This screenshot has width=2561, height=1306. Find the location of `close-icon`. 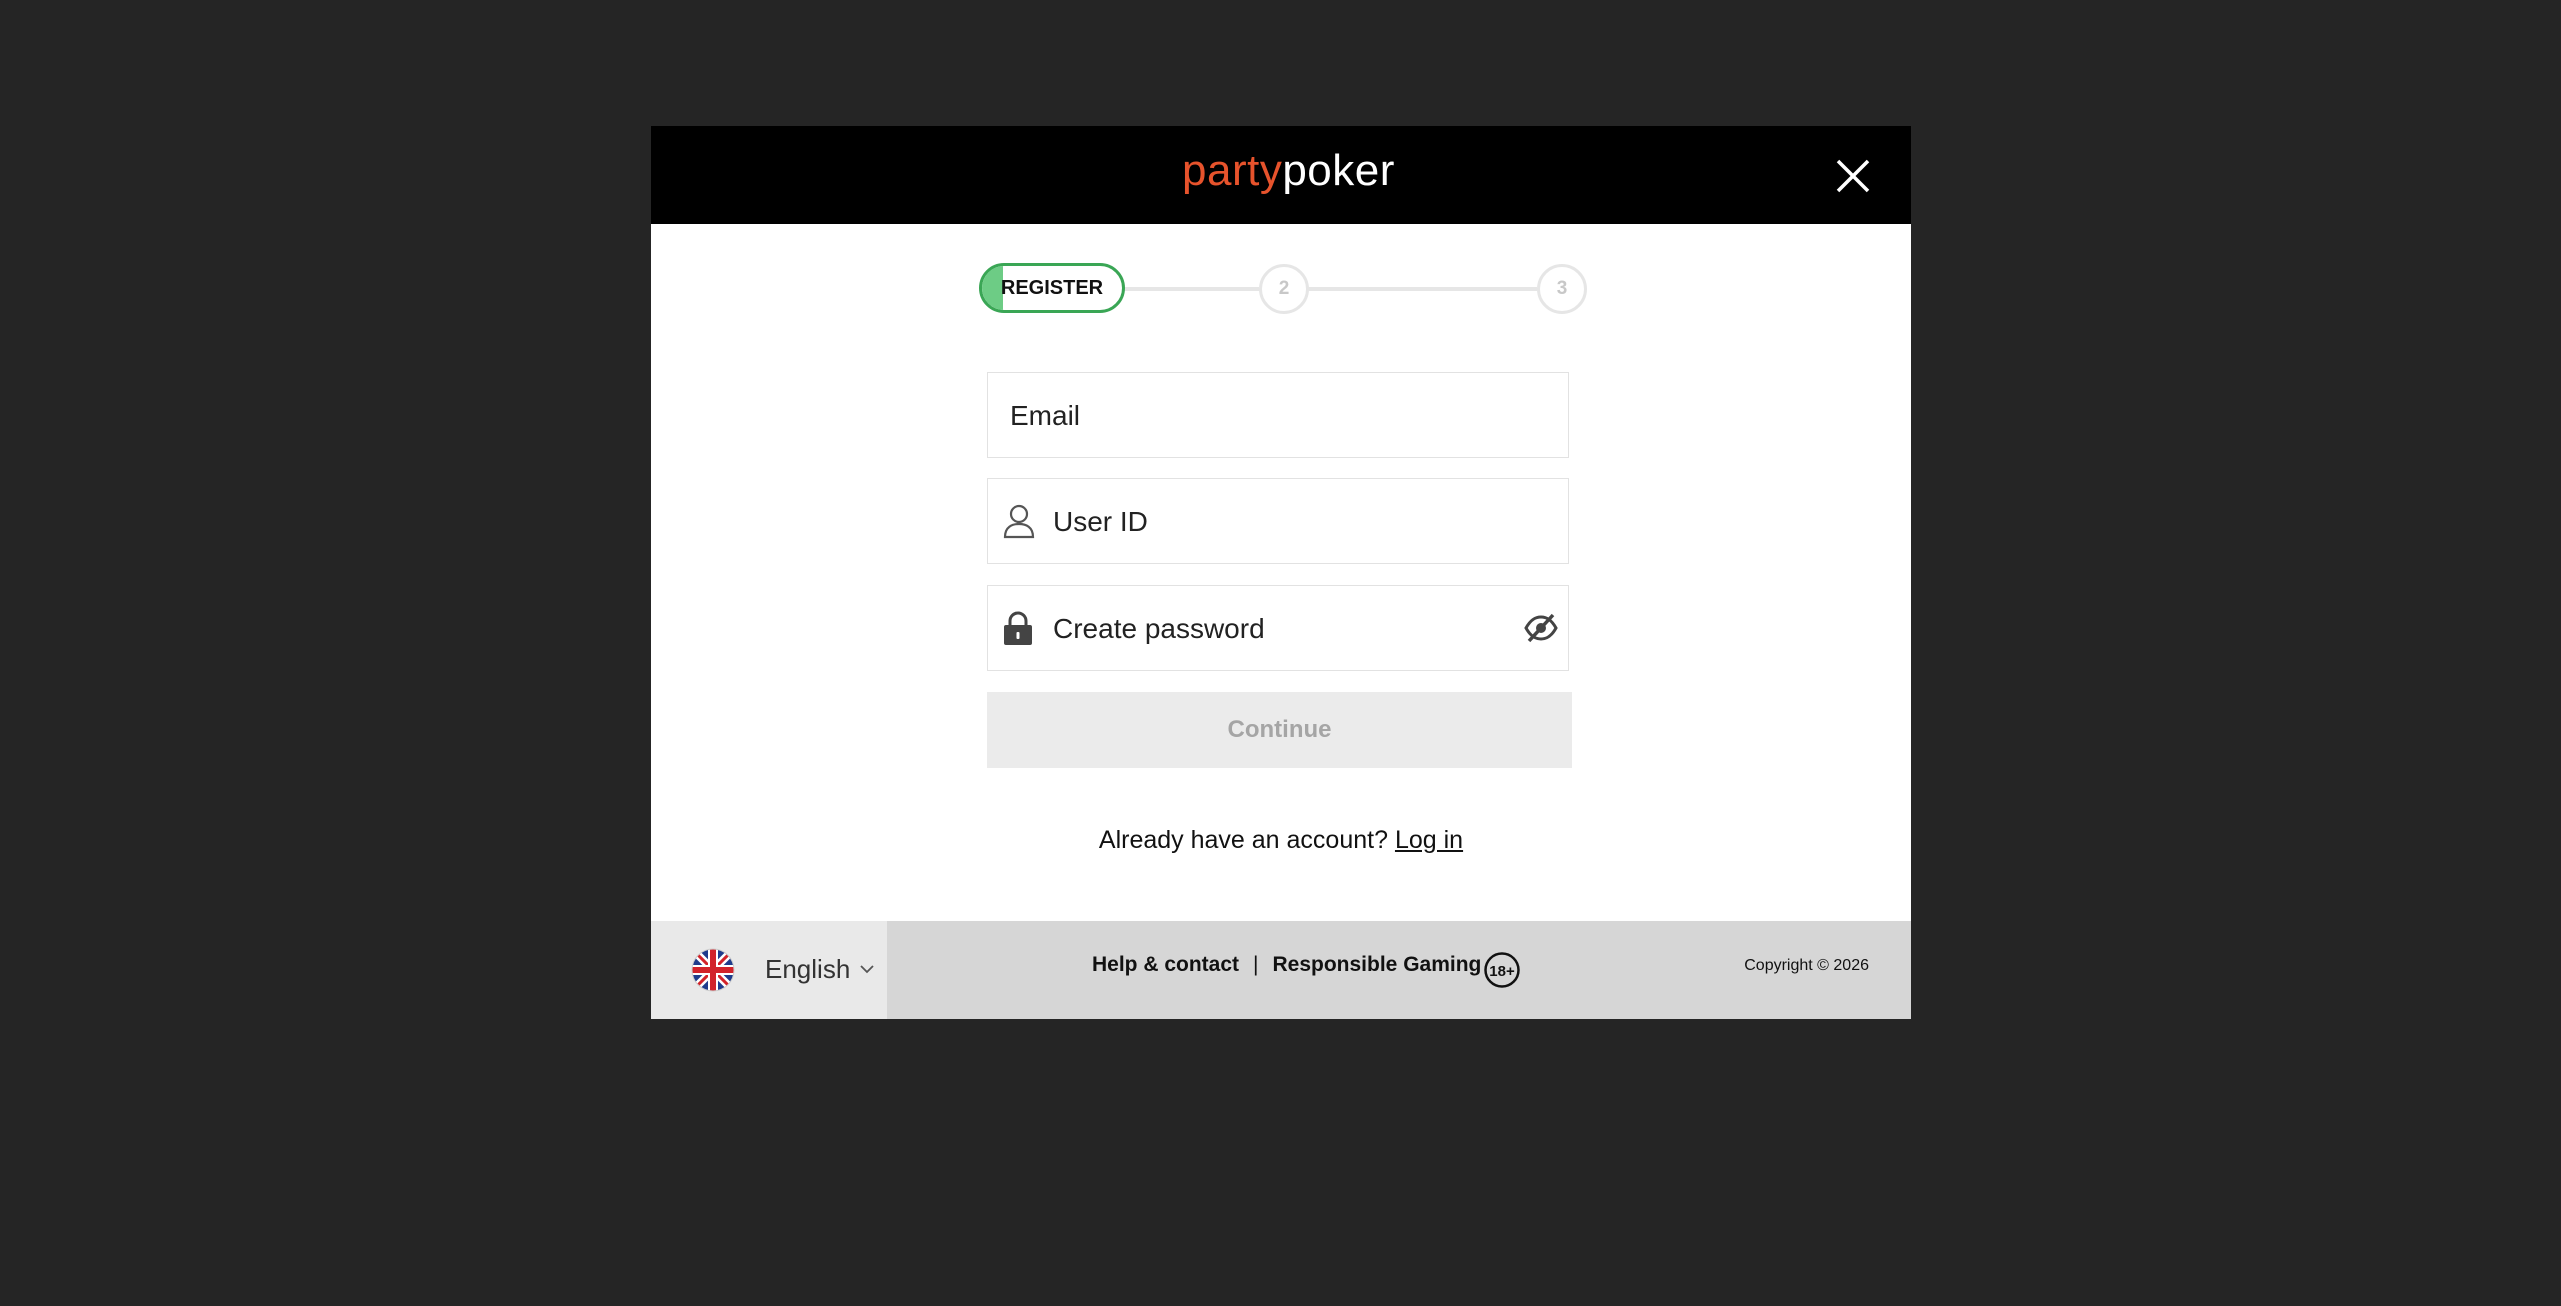

close-icon is located at coordinates (1853, 176).